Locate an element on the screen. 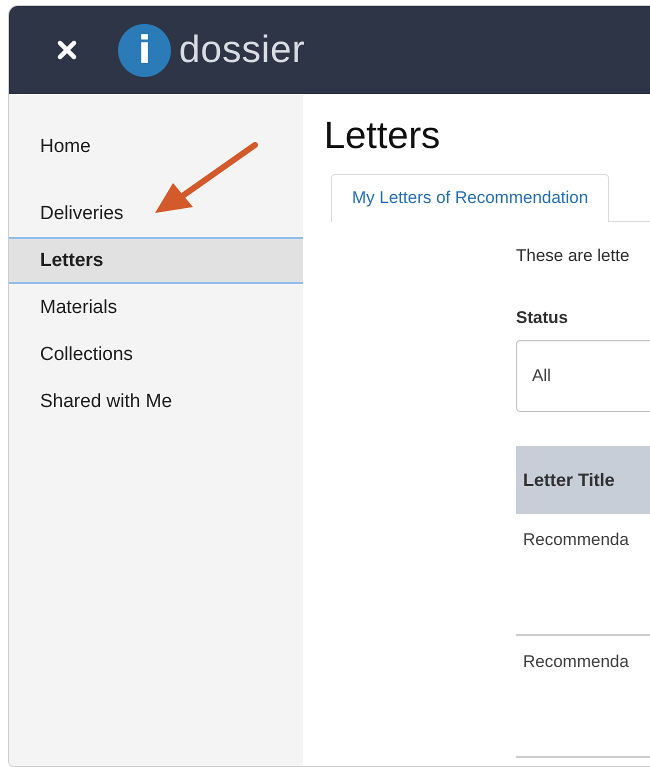  sidebar-item: Shared with Me is located at coordinates (156, 401).